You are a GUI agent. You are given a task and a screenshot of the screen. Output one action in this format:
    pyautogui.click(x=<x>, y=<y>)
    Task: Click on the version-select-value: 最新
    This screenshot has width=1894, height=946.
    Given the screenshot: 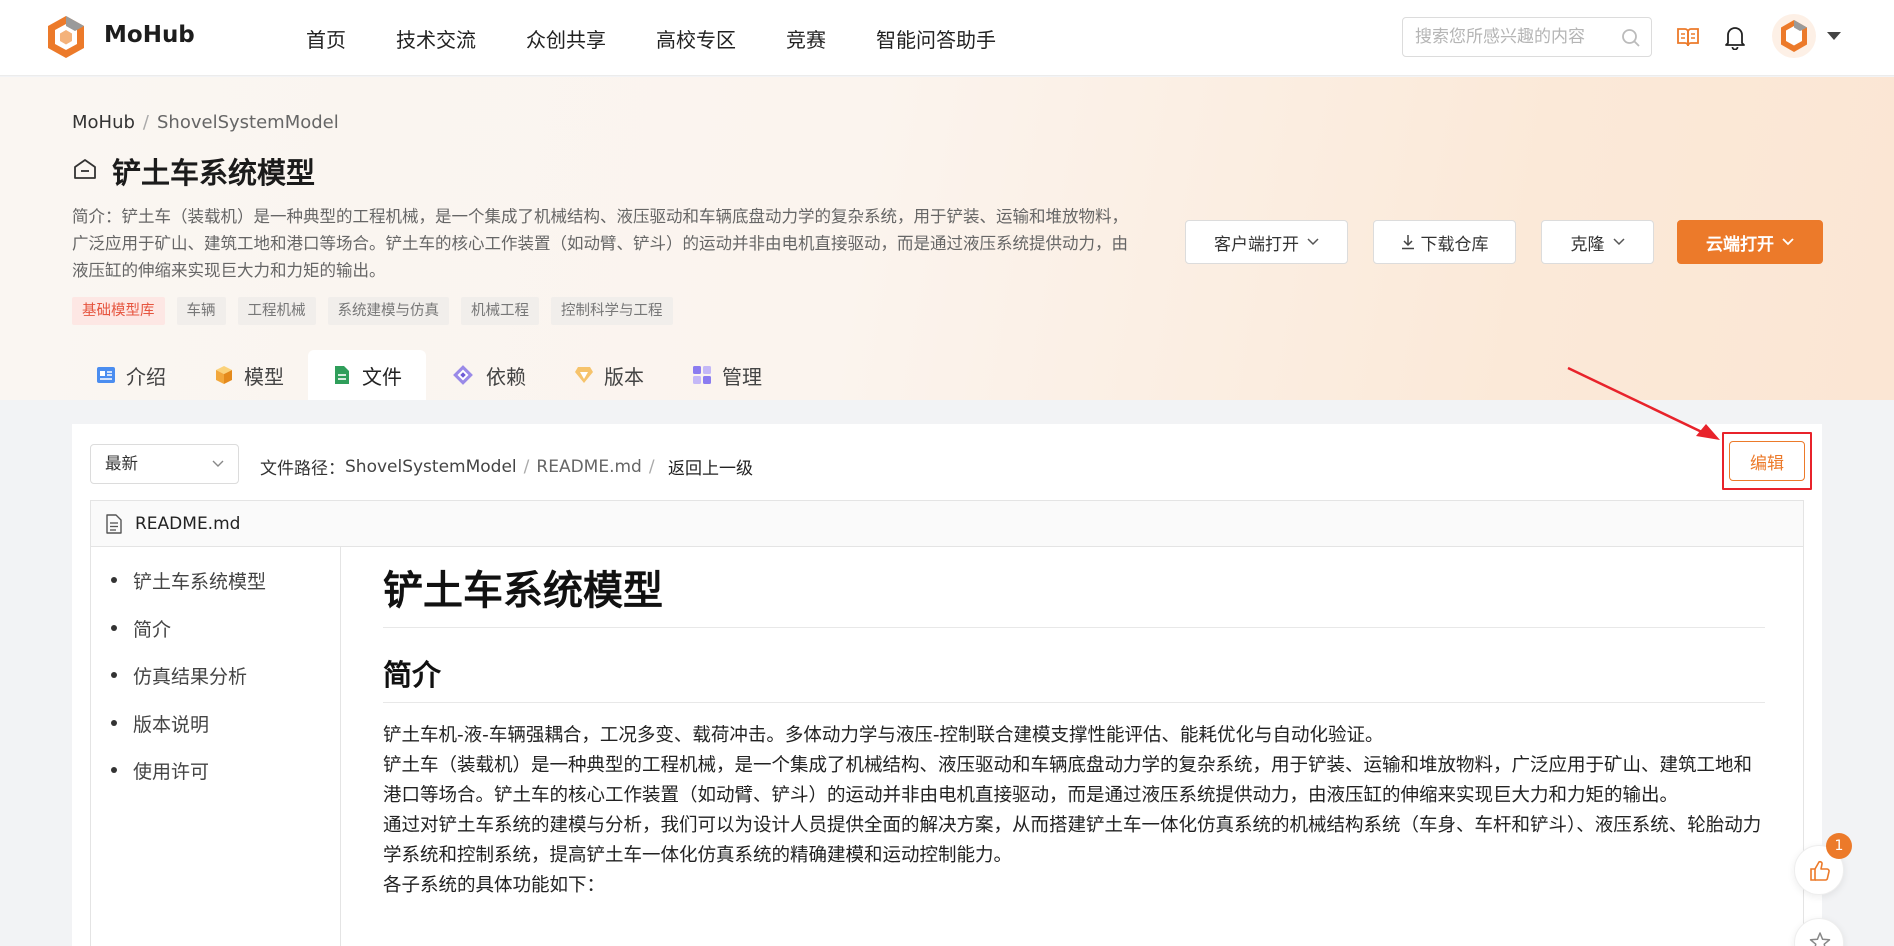 What is the action you would take?
    pyautogui.click(x=121, y=463)
    